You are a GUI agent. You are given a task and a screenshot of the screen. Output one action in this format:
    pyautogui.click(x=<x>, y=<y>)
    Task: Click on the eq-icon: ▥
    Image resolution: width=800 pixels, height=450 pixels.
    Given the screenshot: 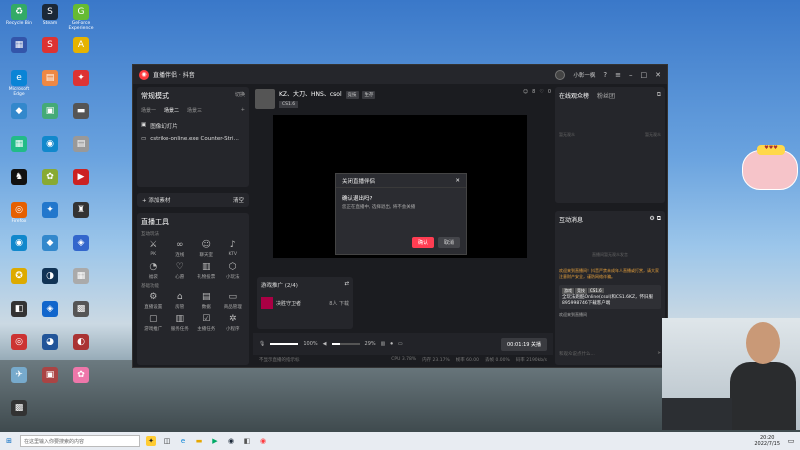 What is the action you would take?
    pyautogui.click(x=383, y=344)
    